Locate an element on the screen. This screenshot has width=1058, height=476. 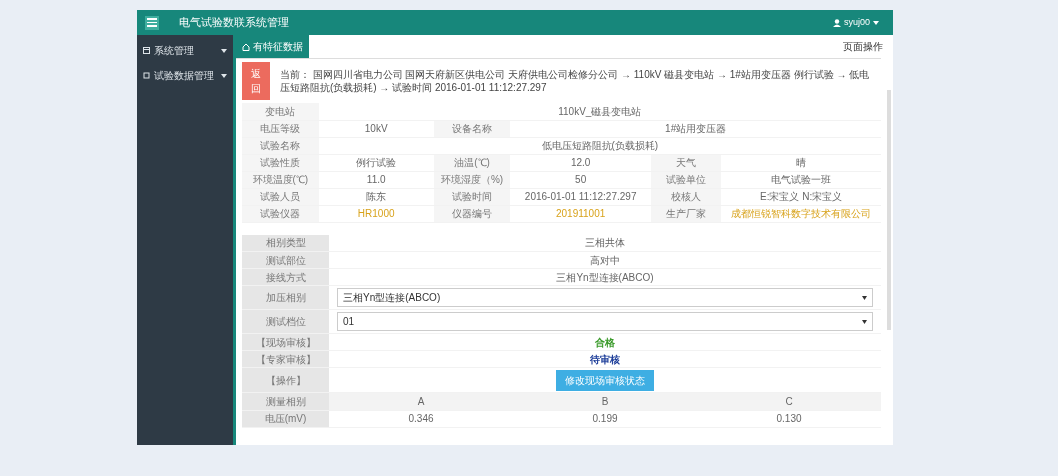
select-field: 三相Yn型连接(ABCO) is located at coordinates (605, 297).